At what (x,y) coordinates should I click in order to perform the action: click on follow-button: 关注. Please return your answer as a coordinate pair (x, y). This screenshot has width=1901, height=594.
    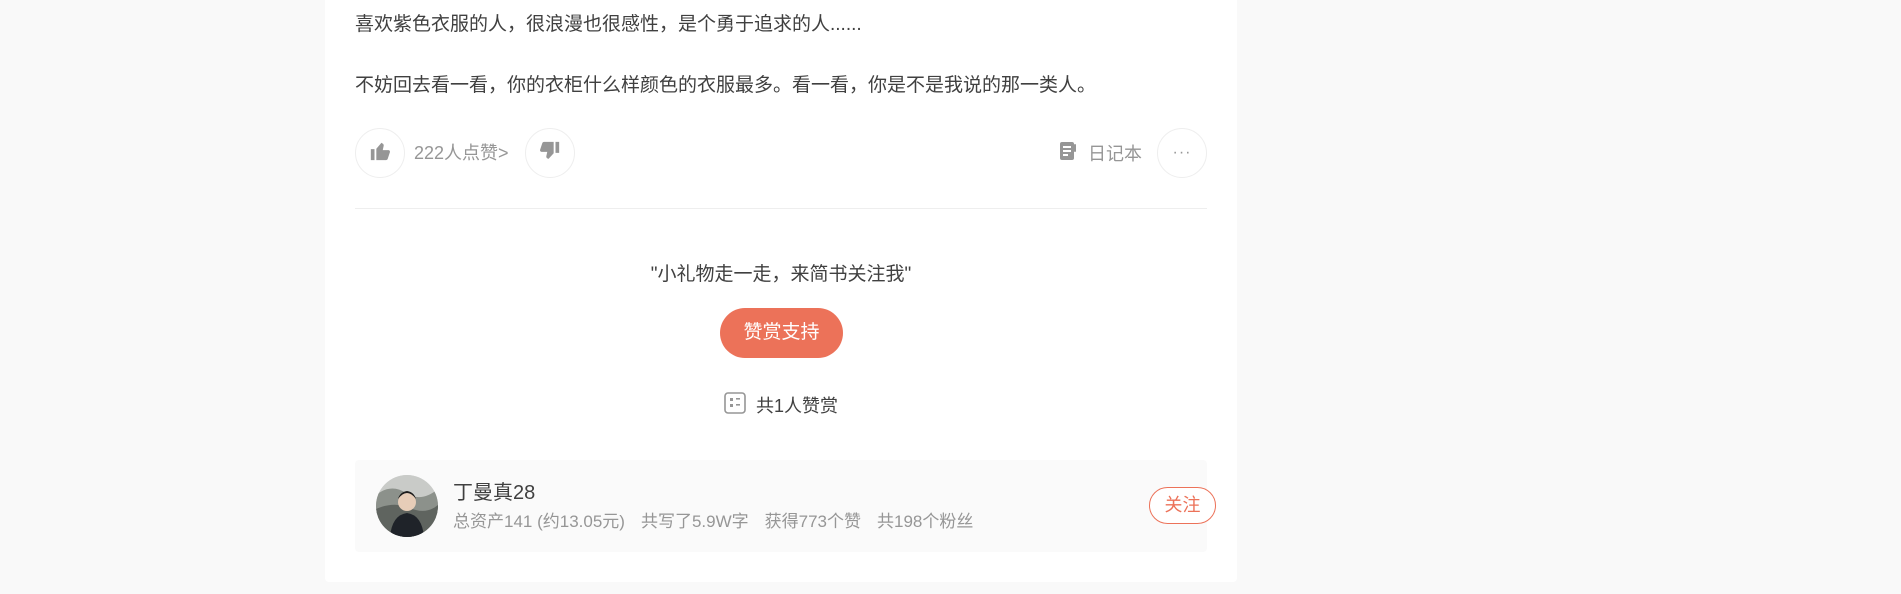
    Looking at the image, I should click on (1182, 505).